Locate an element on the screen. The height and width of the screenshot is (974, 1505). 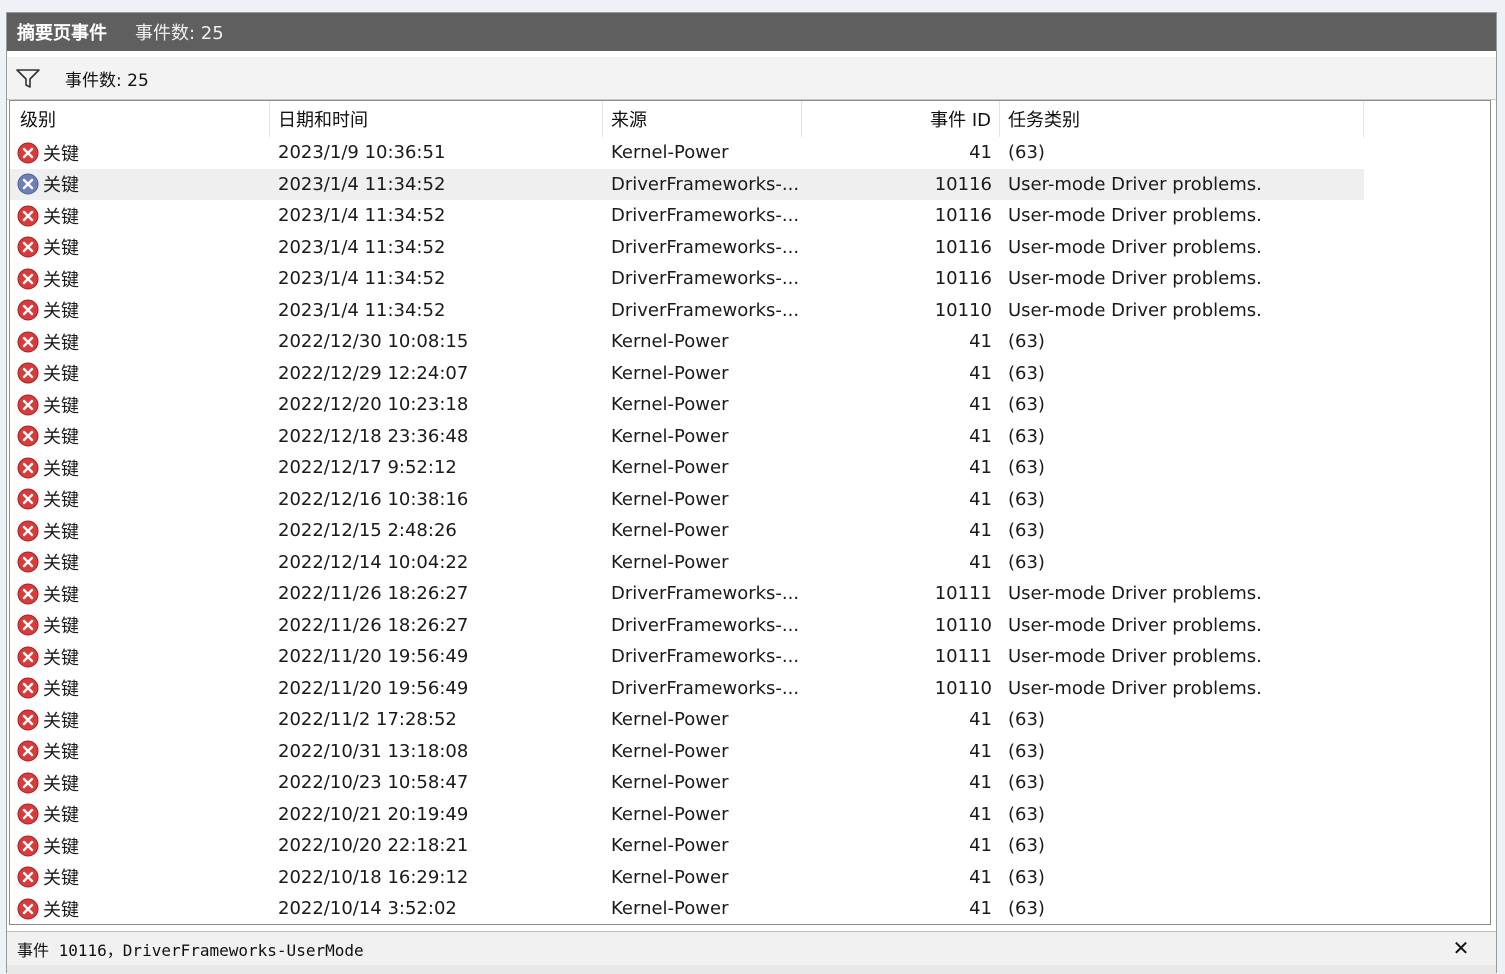
table-row: 关键 2022/10/20 22:18:21 Kernel-Power 41 (63) is located at coordinates (750, 846).